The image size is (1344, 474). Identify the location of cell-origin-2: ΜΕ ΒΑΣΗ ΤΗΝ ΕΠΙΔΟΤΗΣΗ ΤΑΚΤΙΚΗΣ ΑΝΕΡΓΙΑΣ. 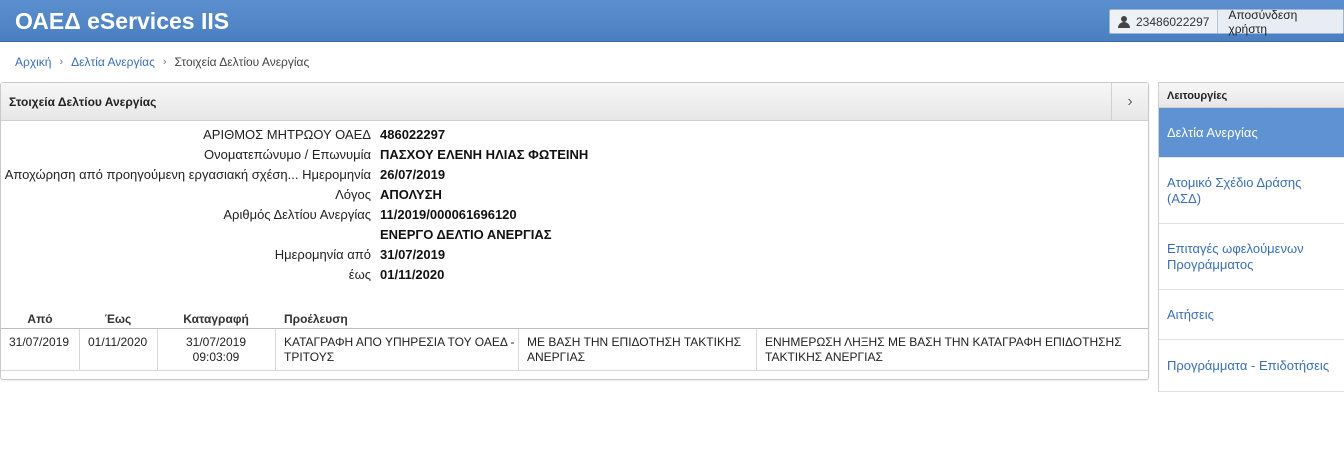
(634, 349).